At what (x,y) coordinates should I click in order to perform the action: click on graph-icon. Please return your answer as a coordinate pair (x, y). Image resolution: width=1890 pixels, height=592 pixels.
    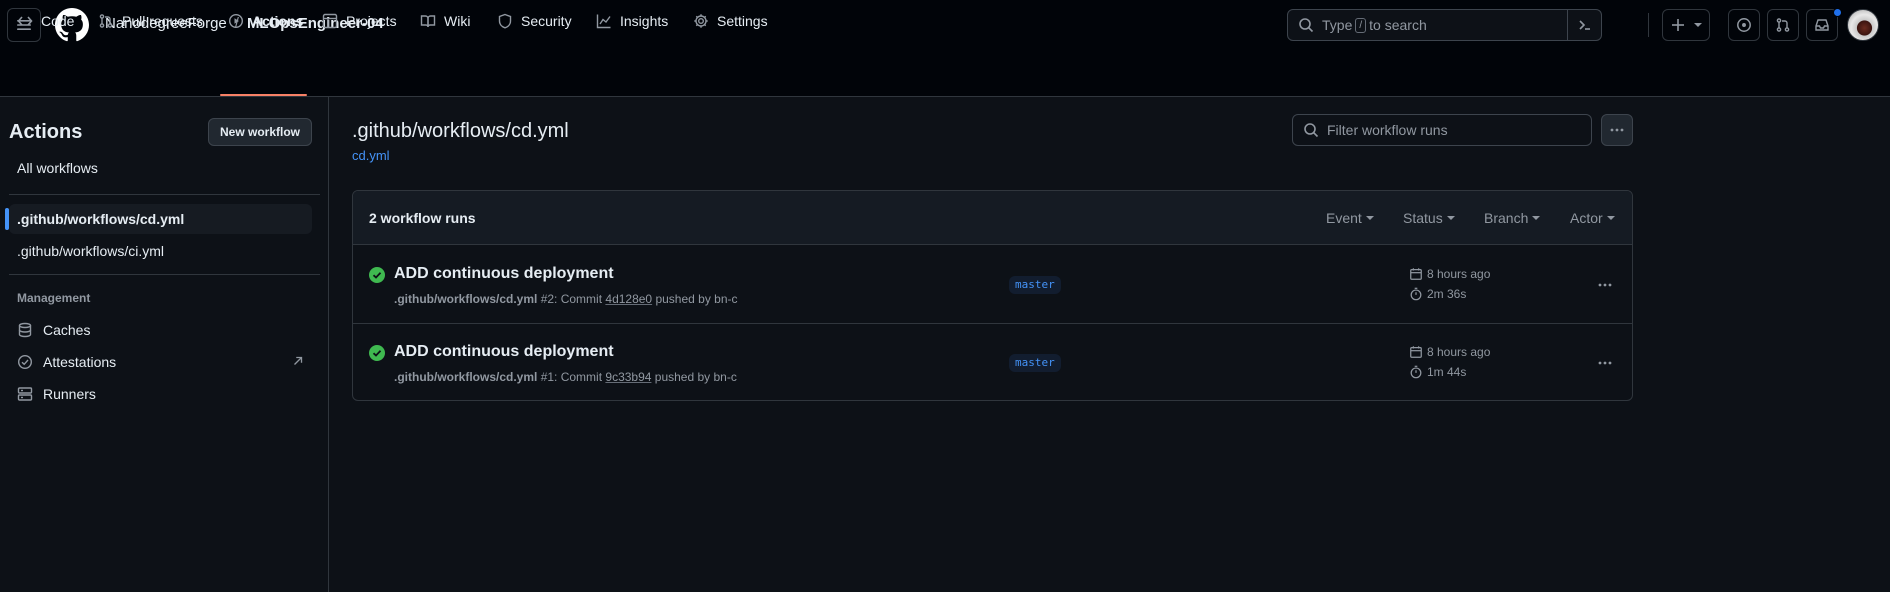
    Looking at the image, I should click on (603, 21).